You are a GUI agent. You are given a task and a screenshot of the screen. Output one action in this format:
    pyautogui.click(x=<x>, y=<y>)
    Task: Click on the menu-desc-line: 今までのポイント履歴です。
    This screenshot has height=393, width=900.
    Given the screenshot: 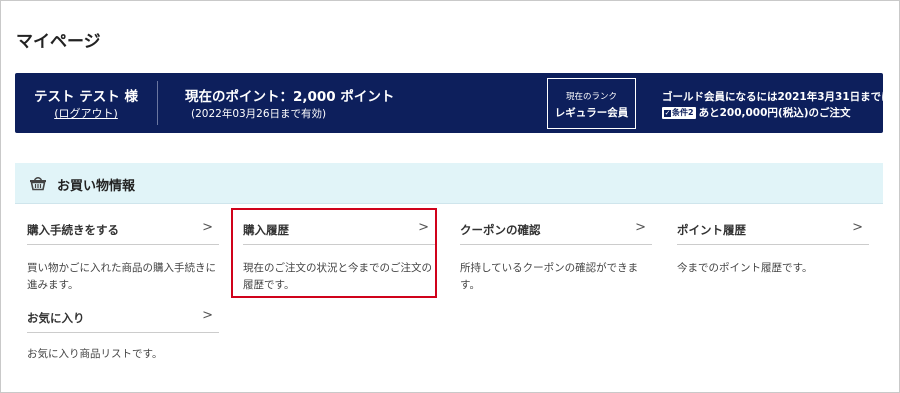 What is the action you would take?
    pyautogui.click(x=745, y=268)
    